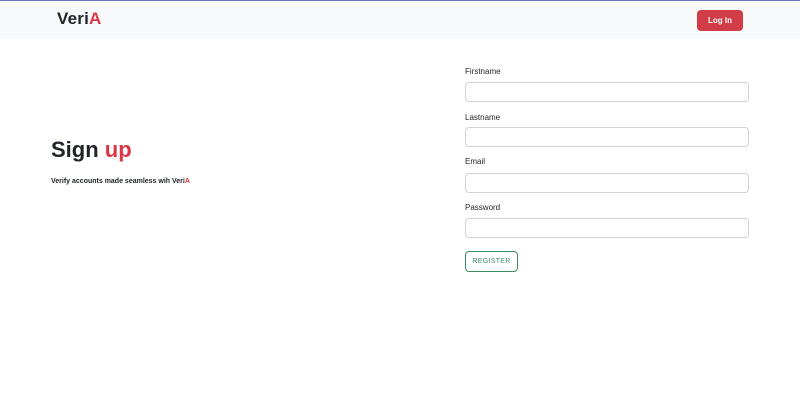 This screenshot has height=400, width=800. Describe the element at coordinates (187, 181) in the screenshot. I see `subtitle-accent: A` at that location.